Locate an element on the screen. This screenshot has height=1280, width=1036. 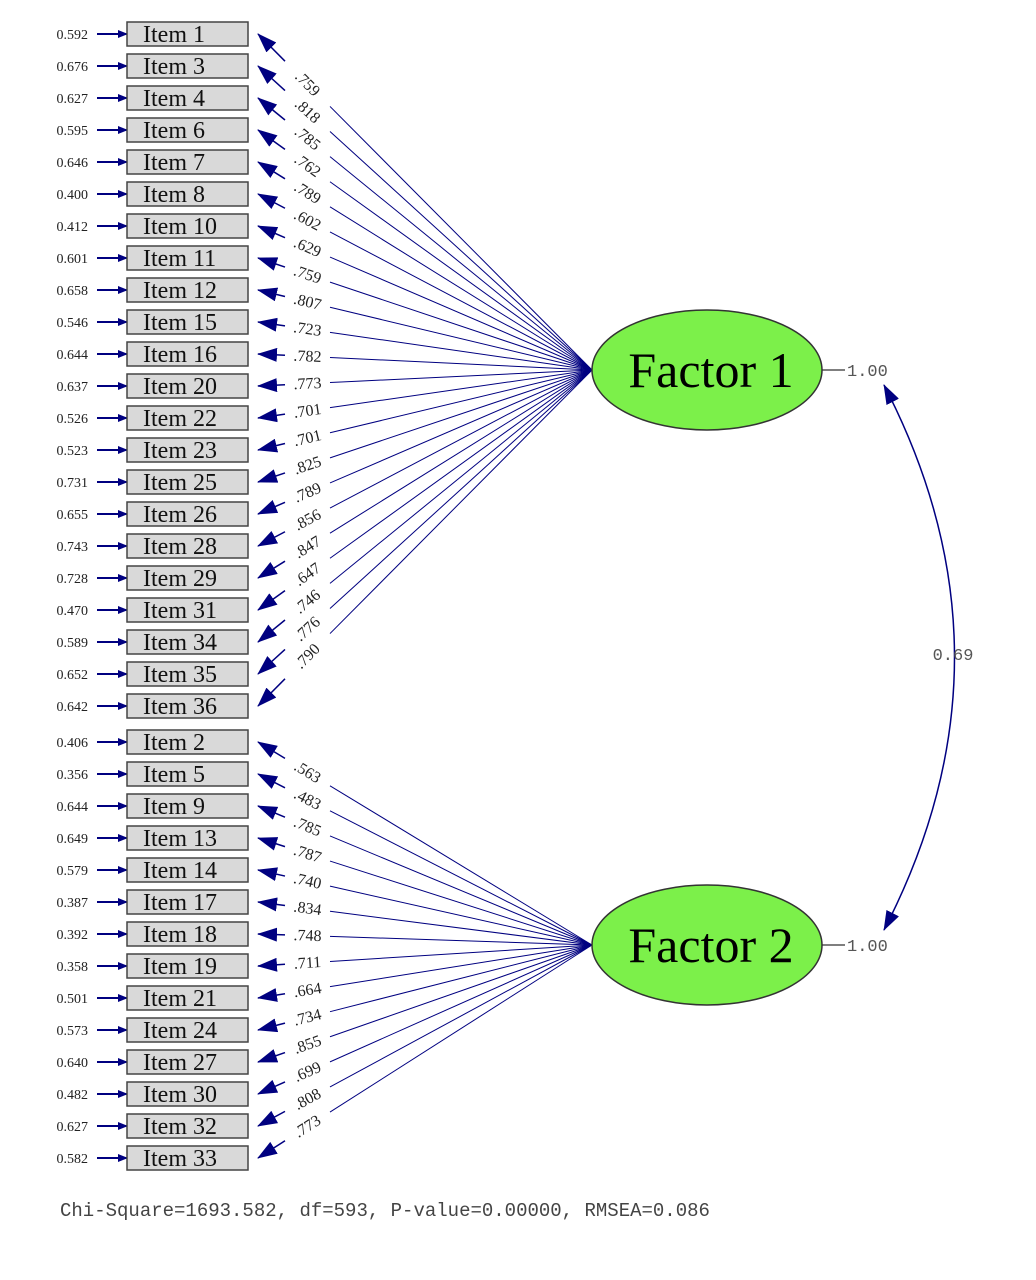
error-variance: 0.637 is located at coordinates (73, 387).